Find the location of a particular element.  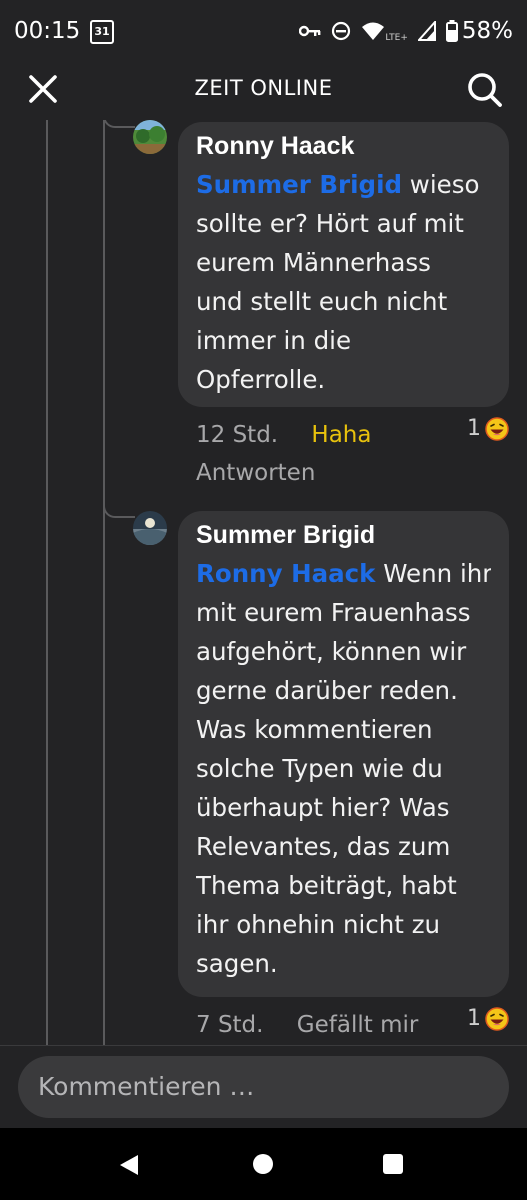

comment-line: eurem Männerhass is located at coordinates (313, 262).